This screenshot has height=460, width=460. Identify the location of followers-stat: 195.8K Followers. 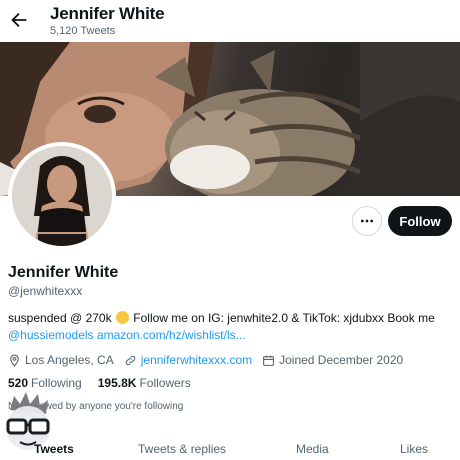
(144, 383).